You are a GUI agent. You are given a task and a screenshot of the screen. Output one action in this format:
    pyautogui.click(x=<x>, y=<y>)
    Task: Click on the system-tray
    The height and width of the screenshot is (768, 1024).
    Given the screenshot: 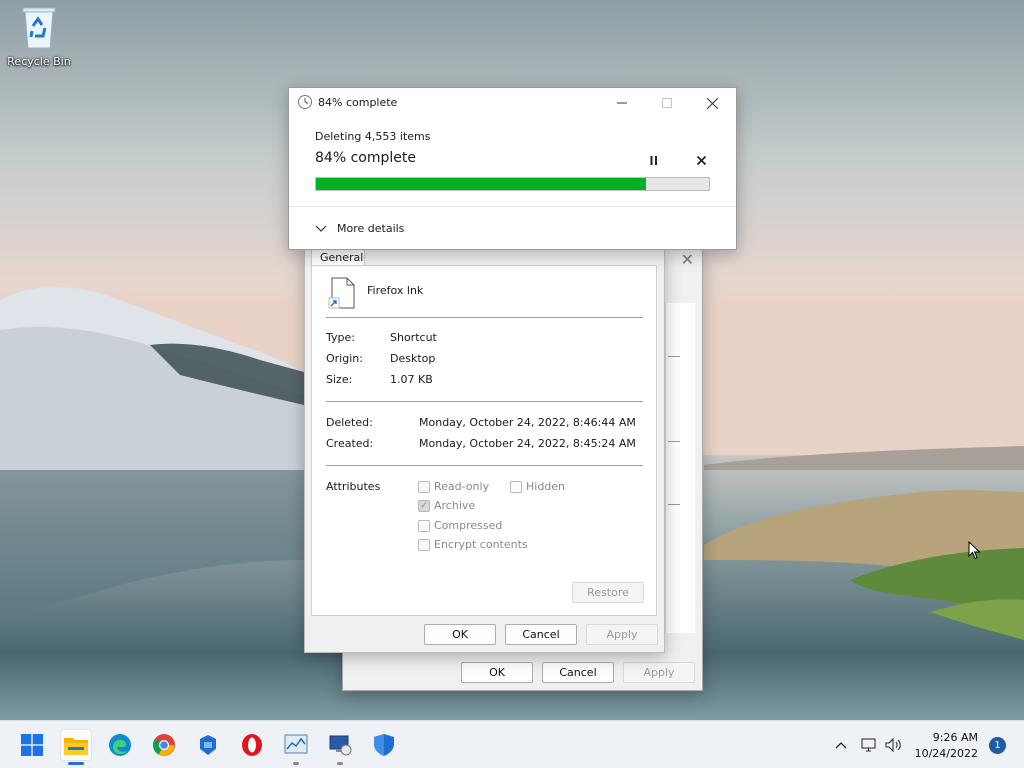 What is the action you would take?
    pyautogui.click(x=867, y=744)
    